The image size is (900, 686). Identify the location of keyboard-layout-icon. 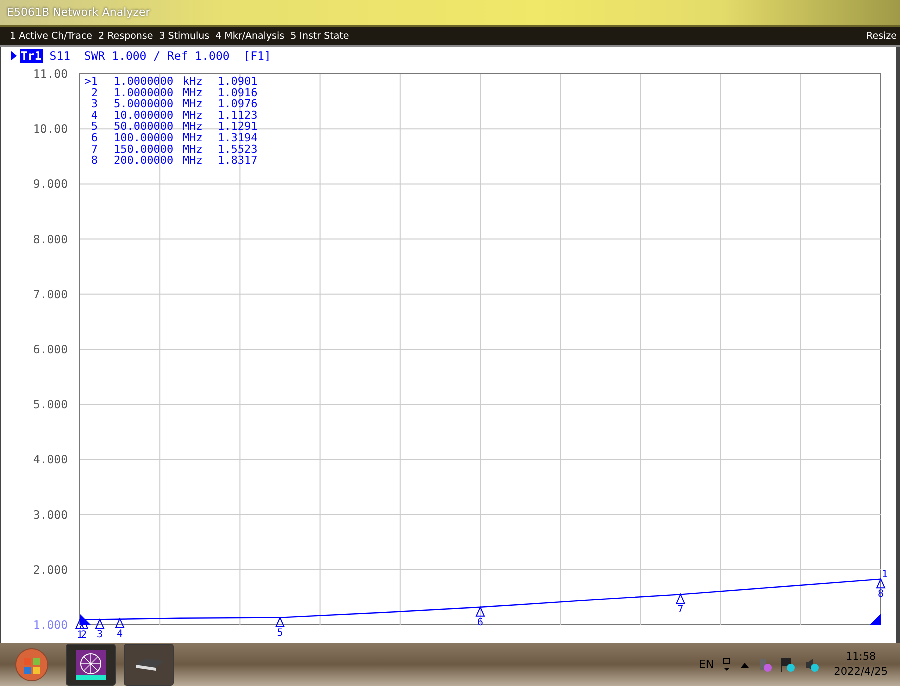
(727, 665).